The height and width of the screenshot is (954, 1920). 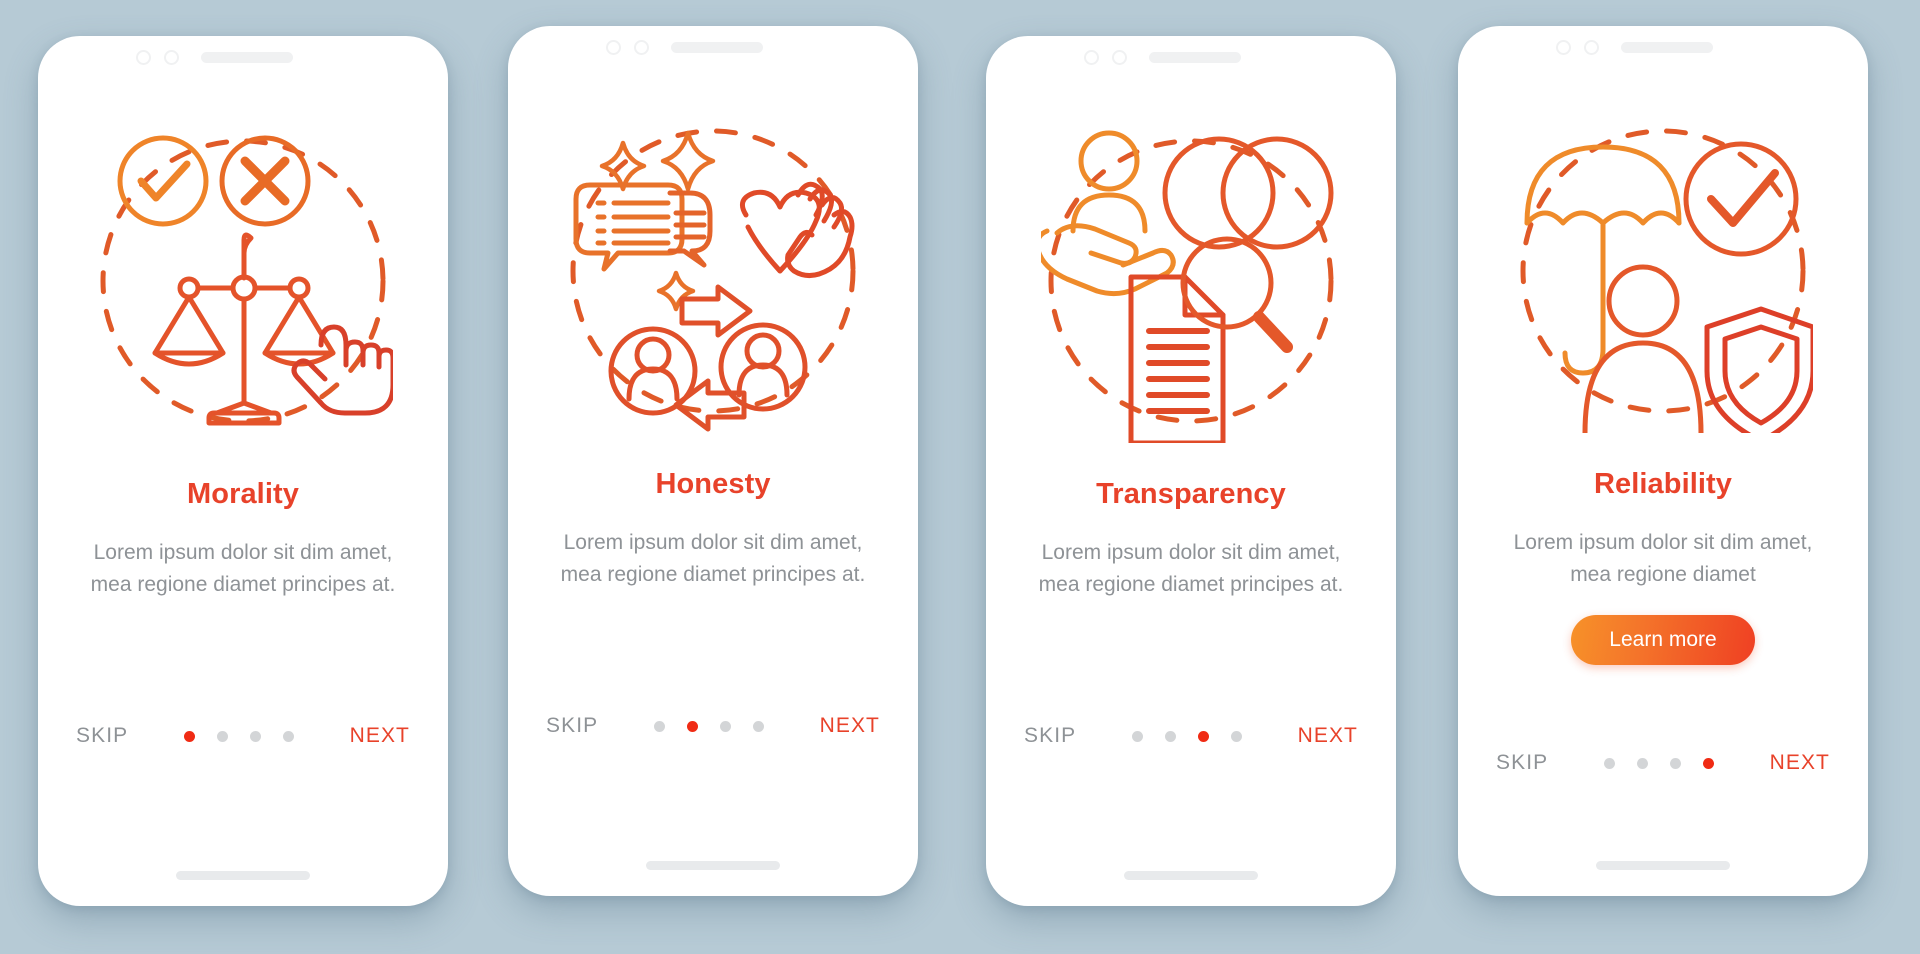 What do you see at coordinates (1191, 278) in the screenshot?
I see `transparency-illustration` at bounding box center [1191, 278].